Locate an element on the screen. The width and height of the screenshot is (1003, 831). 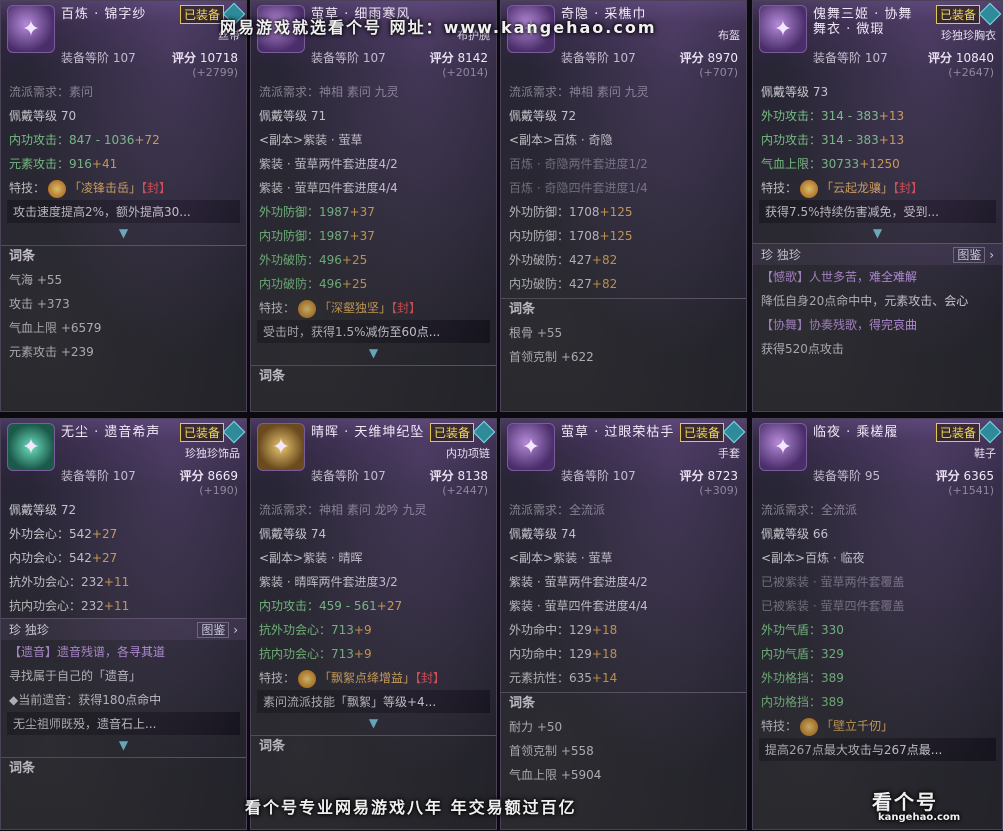
wear-level: 佩戴等级 66 is located at coordinates (795, 534).